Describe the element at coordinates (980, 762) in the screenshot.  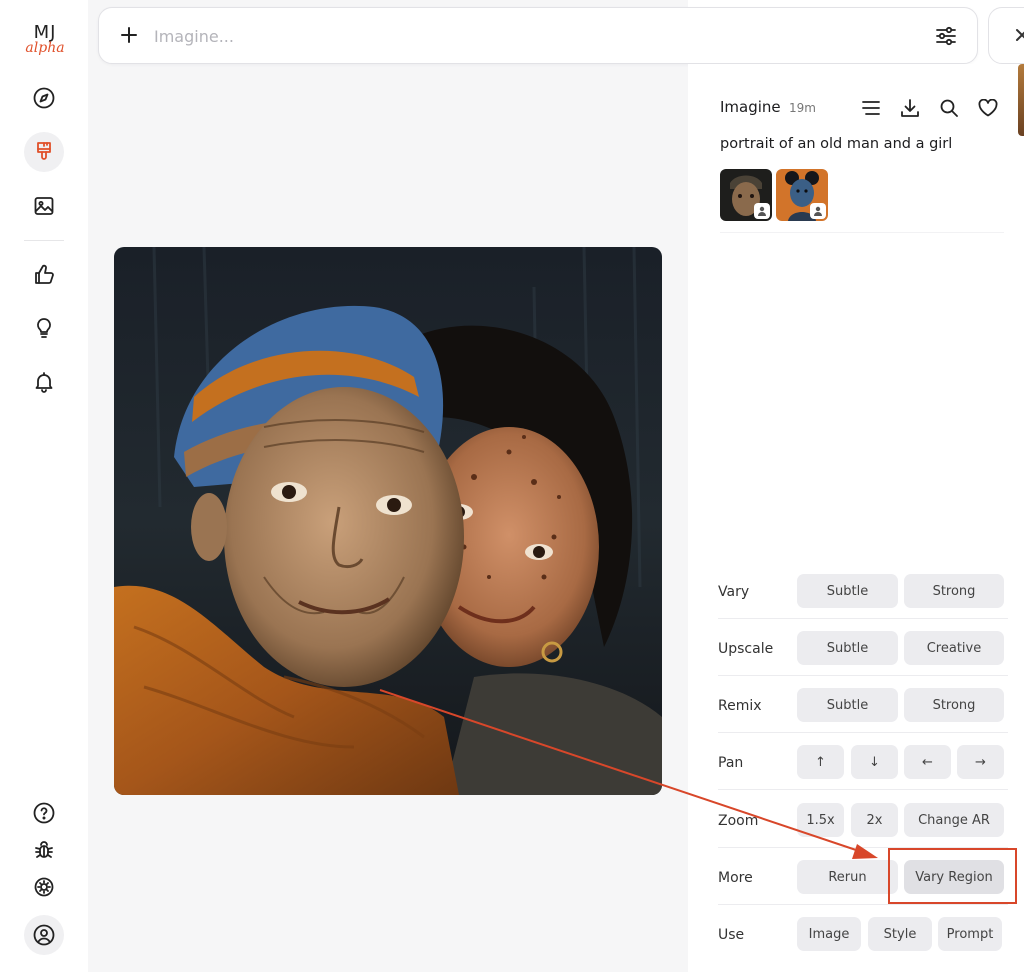
I see `pan-right-button: →` at that location.